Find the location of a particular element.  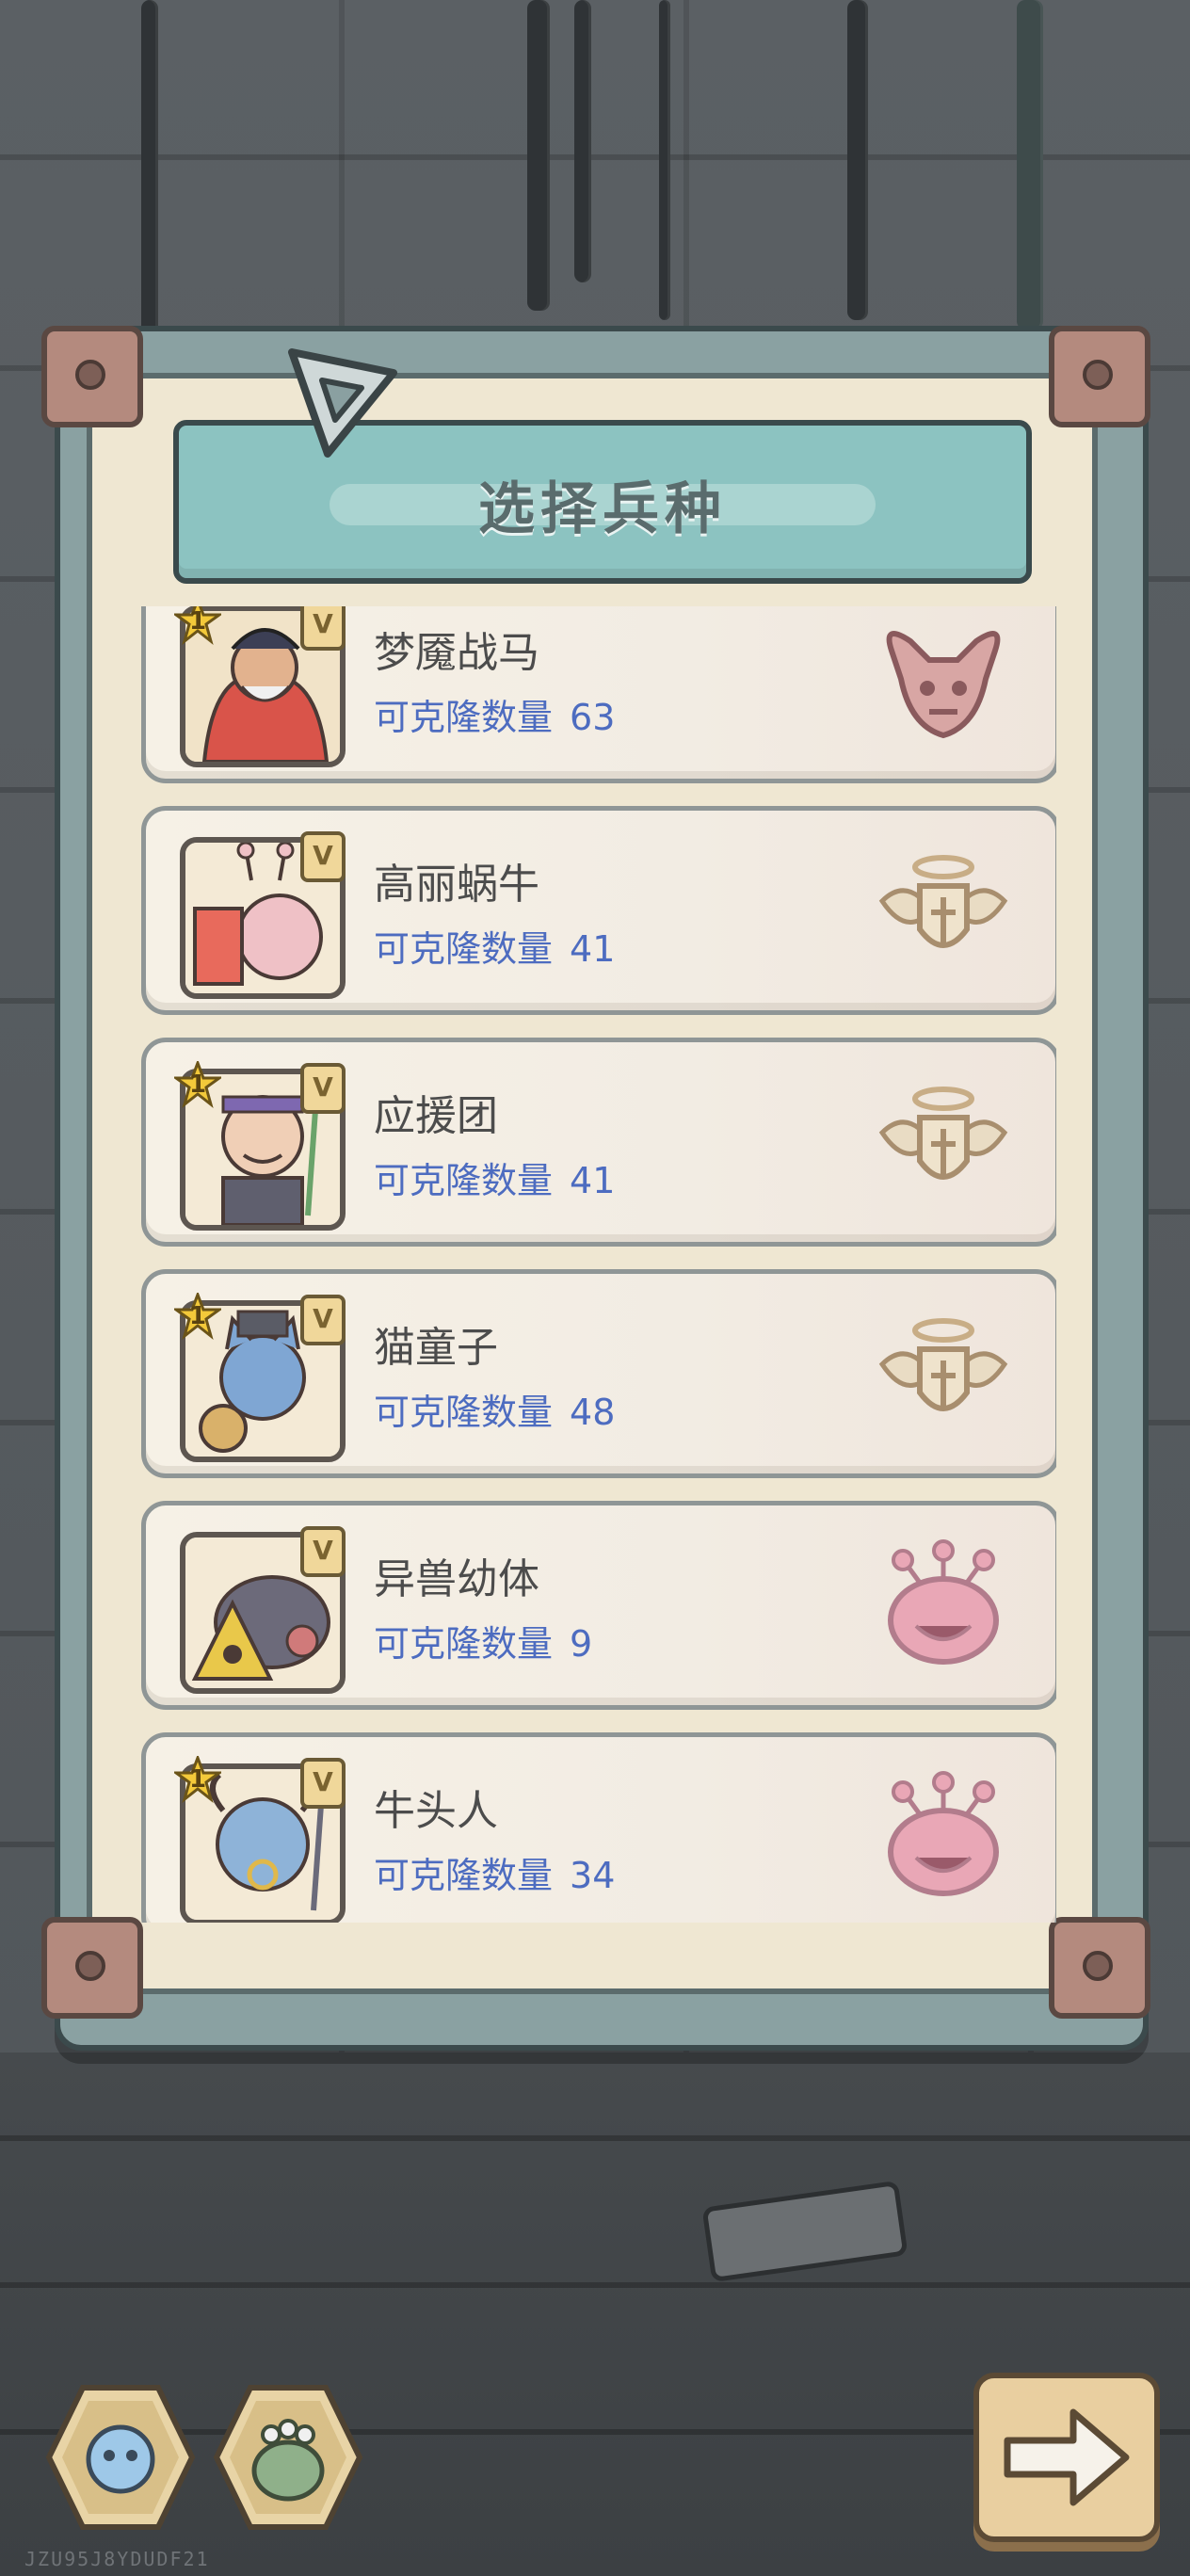

next-button is located at coordinates (1066, 2457).